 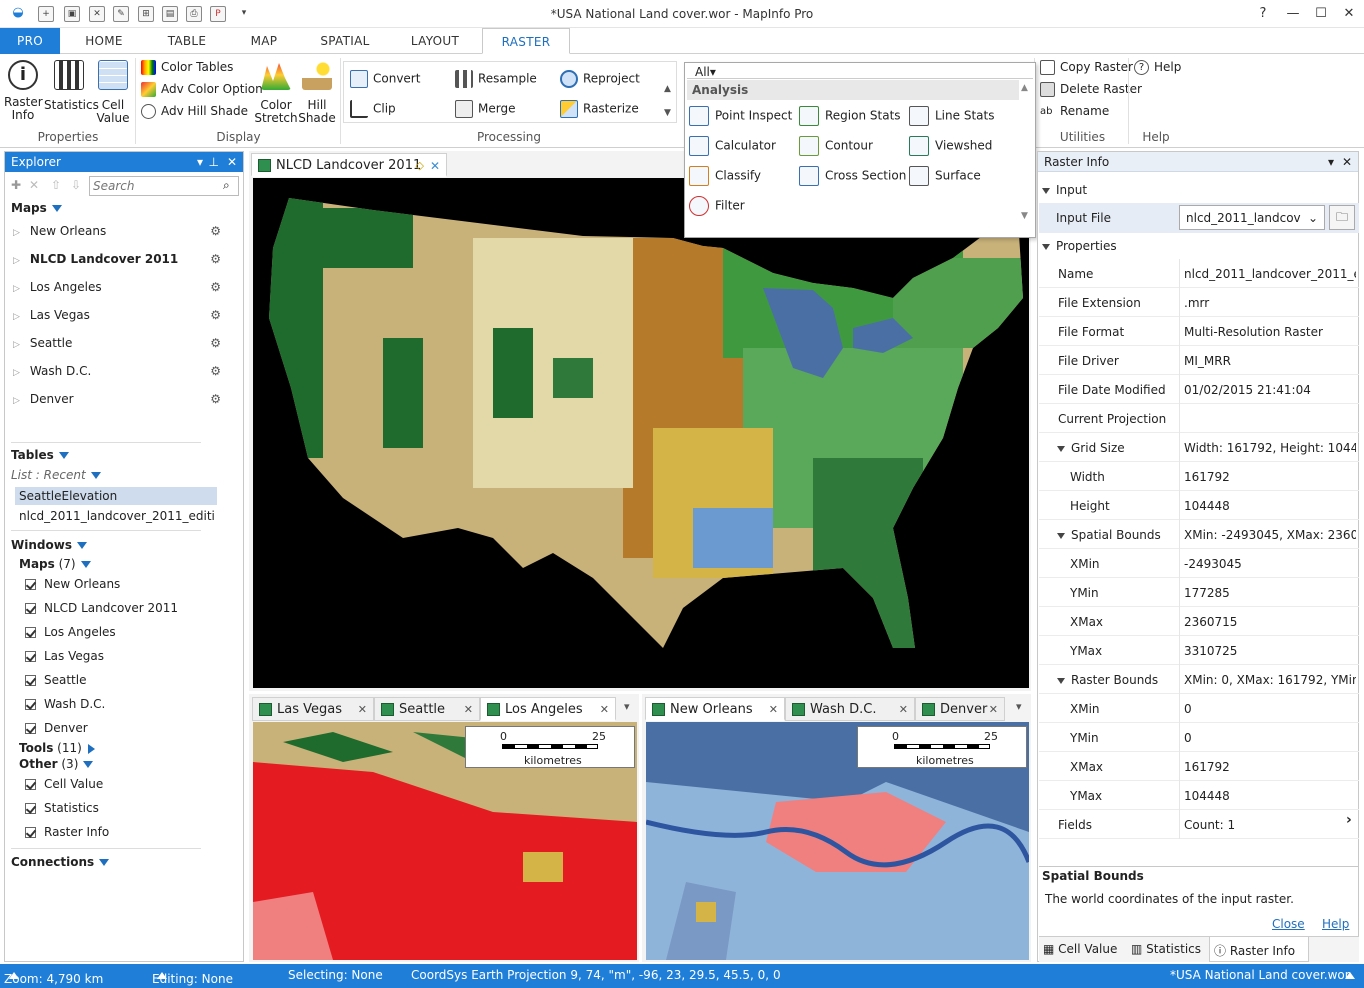 What do you see at coordinates (1199, 795) in the screenshot?
I see `property-row: YMax 104448` at bounding box center [1199, 795].